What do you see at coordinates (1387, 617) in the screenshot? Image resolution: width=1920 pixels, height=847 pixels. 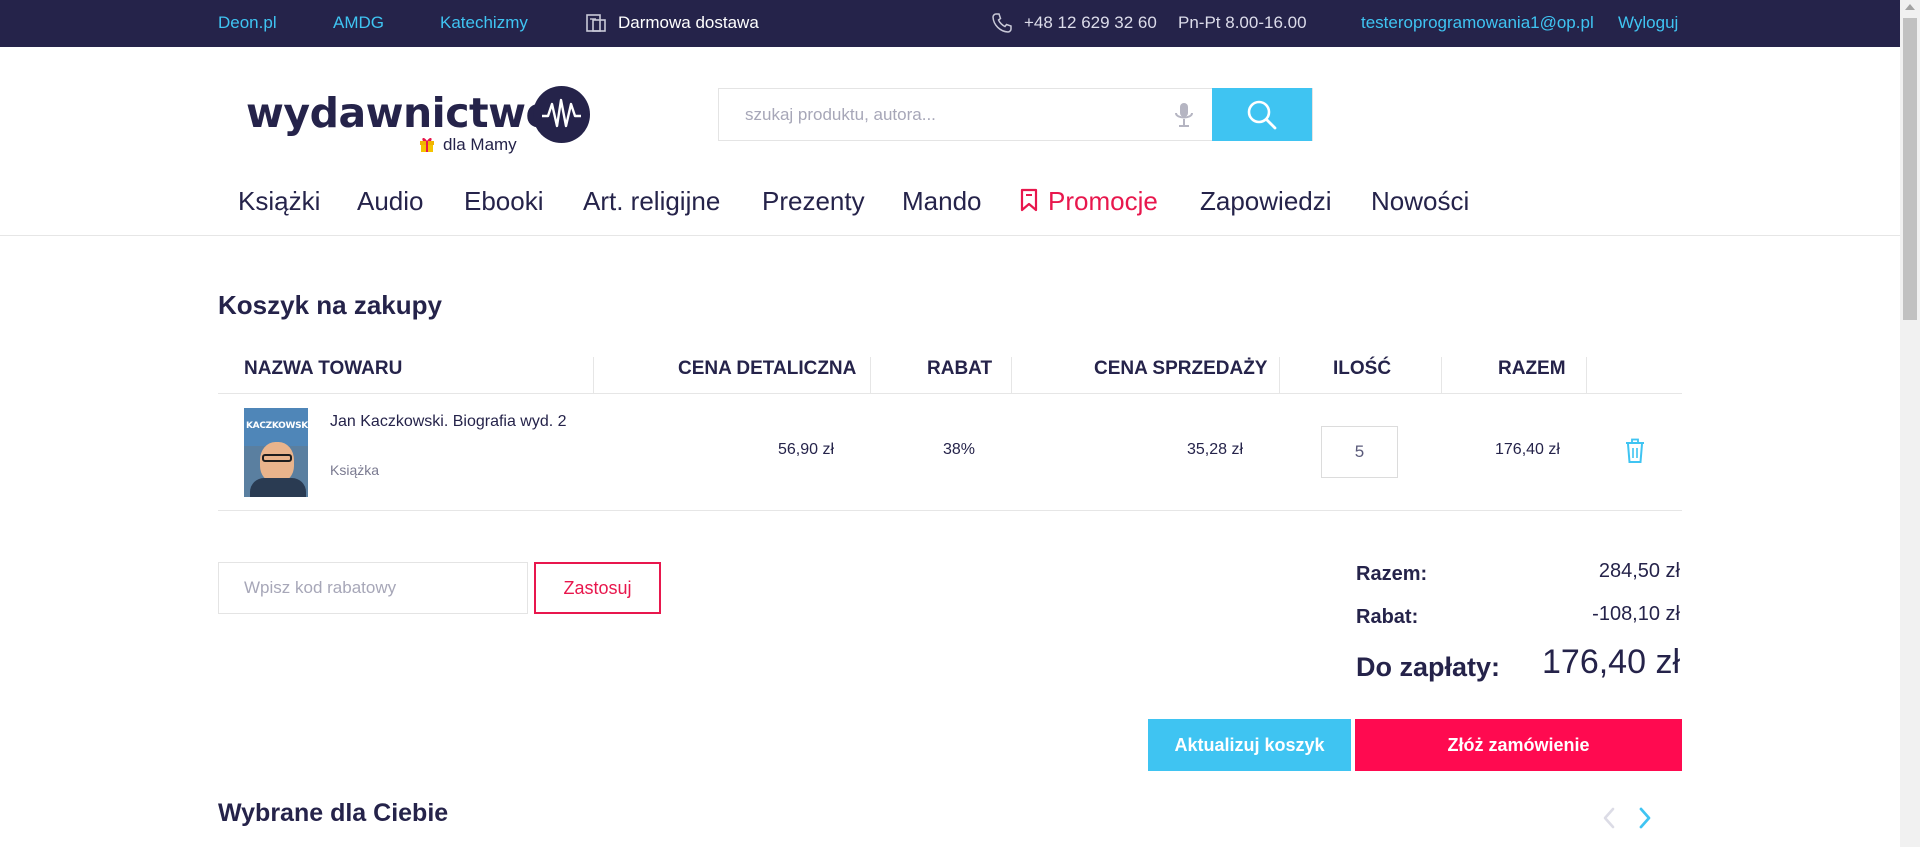 I see `discount-label: Rabat:` at bounding box center [1387, 617].